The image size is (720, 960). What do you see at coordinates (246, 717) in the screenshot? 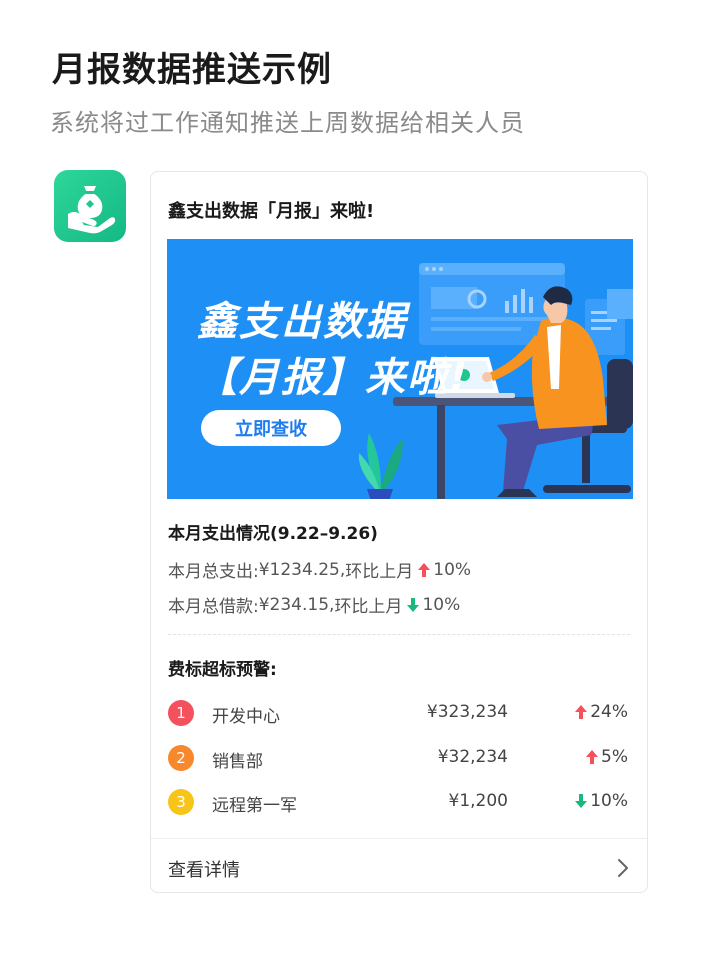
I see `department-name: 开发中心` at bounding box center [246, 717].